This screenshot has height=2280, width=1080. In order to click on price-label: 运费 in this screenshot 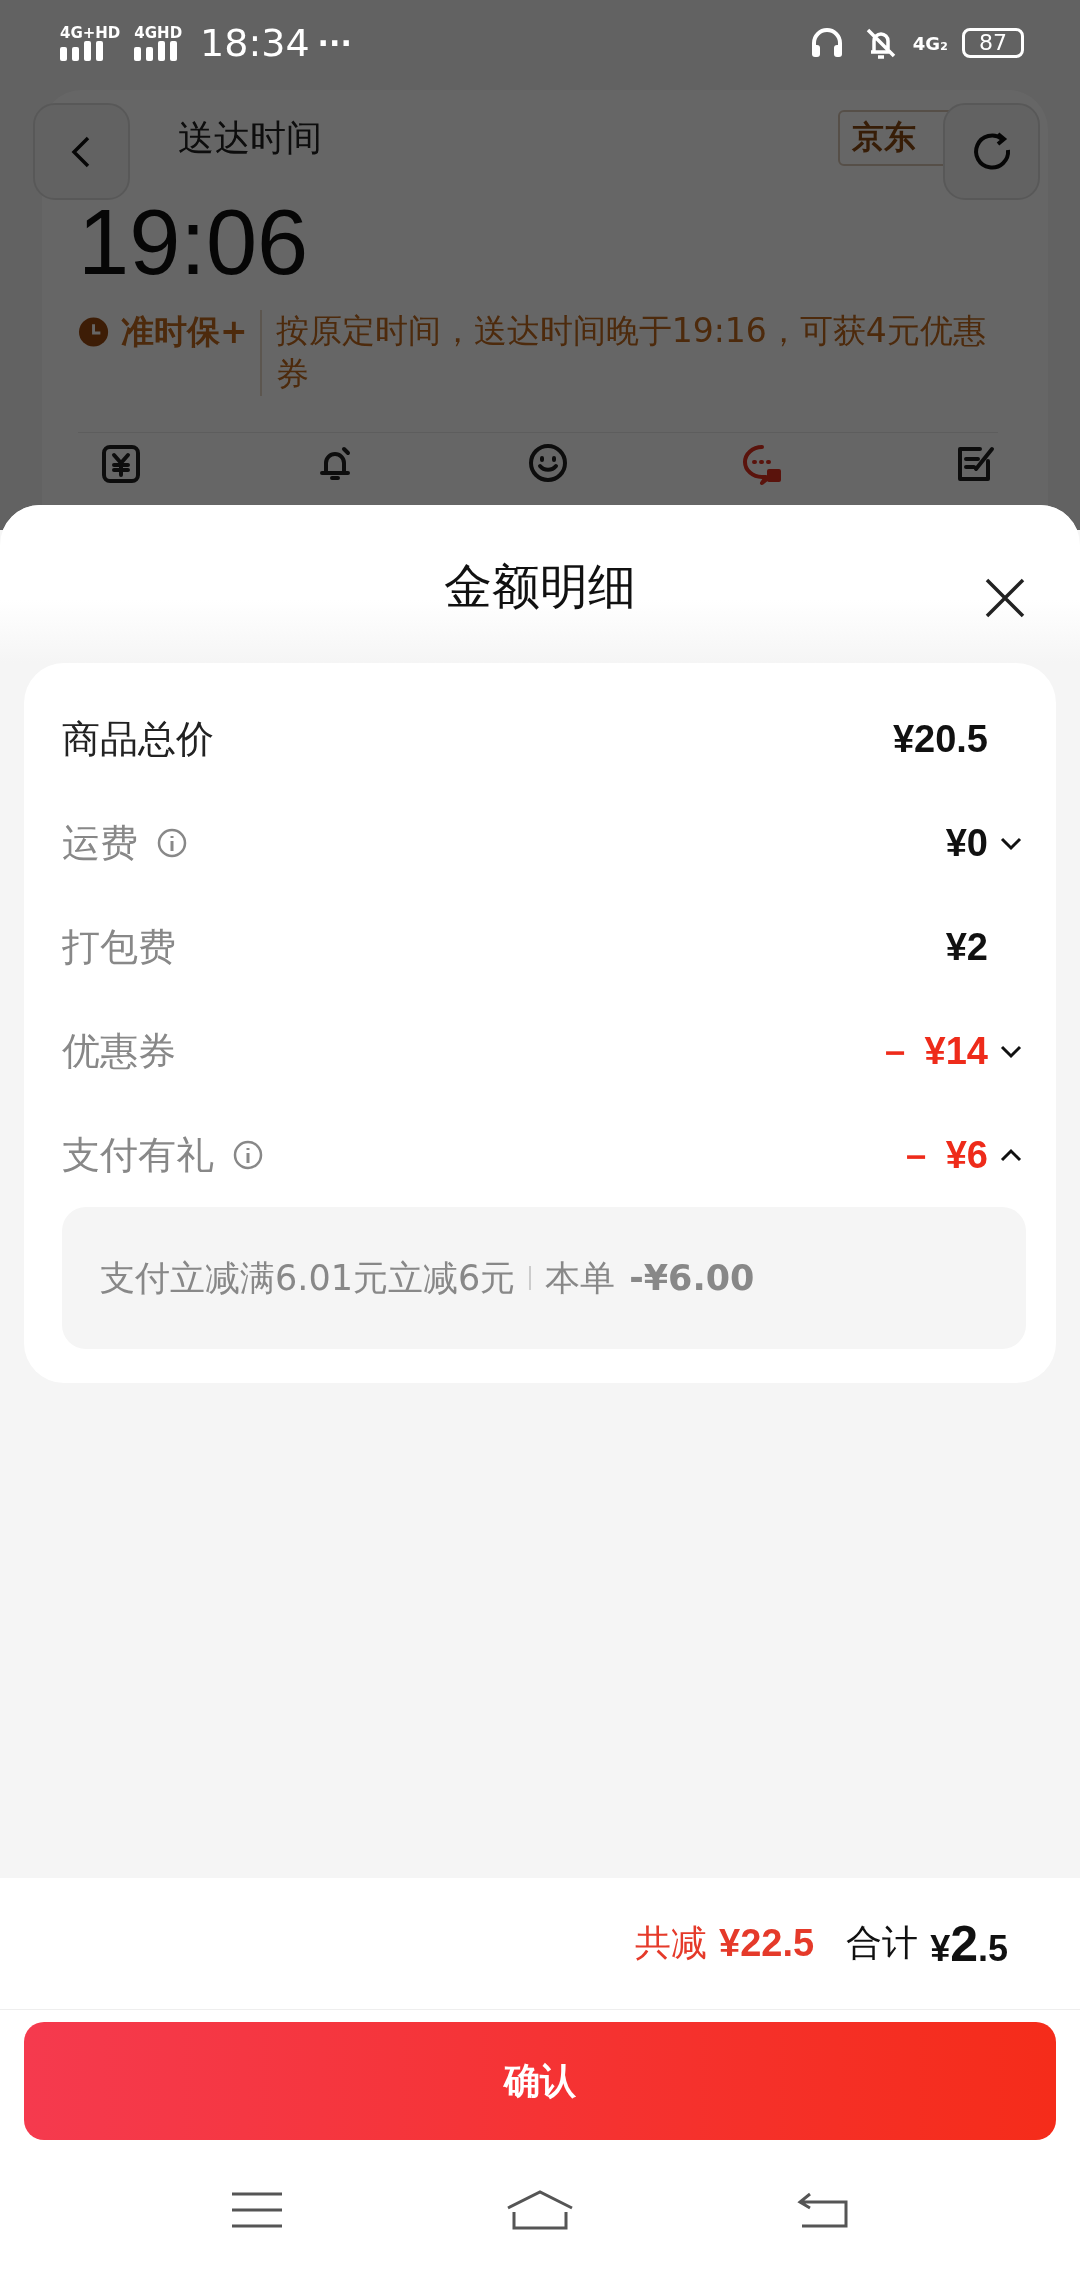, I will do `click(100, 843)`.